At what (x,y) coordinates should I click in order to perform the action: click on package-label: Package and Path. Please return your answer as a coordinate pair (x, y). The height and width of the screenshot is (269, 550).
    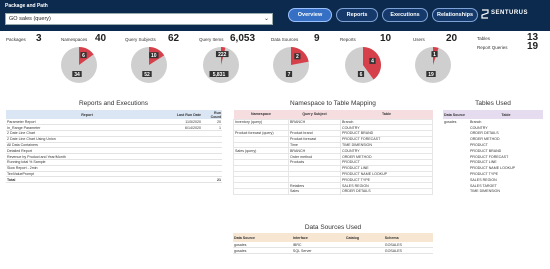
    Looking at the image, I should click on (26, 6).